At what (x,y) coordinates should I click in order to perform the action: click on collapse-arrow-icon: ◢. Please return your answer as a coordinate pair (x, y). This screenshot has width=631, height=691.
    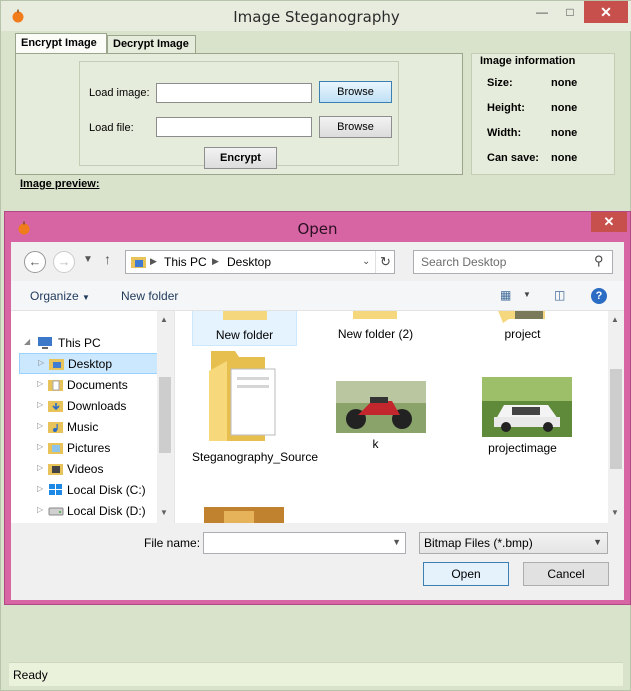
    Looking at the image, I should click on (27, 341).